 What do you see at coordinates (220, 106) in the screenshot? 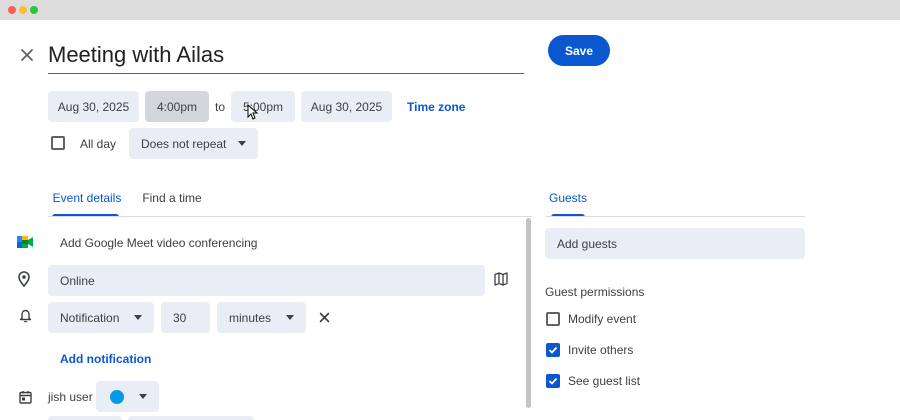
I see `to-label: to` at bounding box center [220, 106].